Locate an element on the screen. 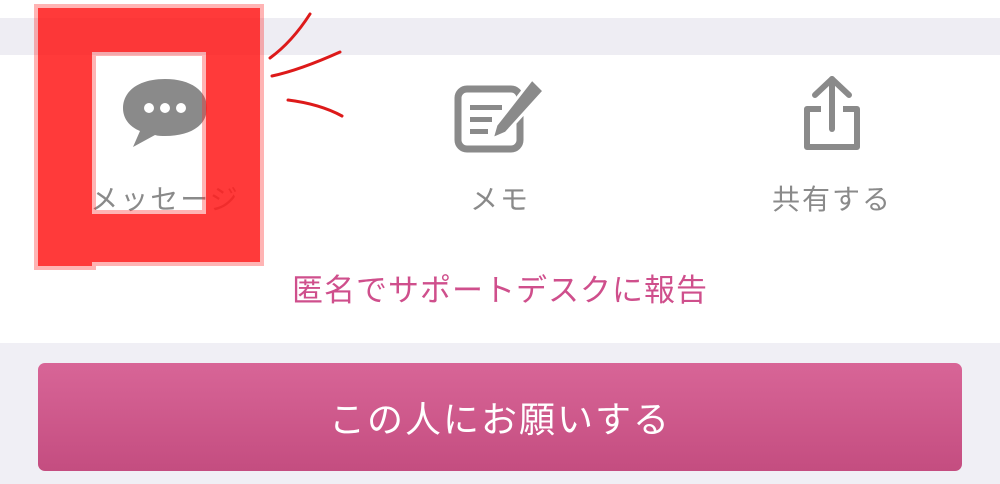 The image size is (1000, 484). message-bubble-icon is located at coordinates (165, 113).